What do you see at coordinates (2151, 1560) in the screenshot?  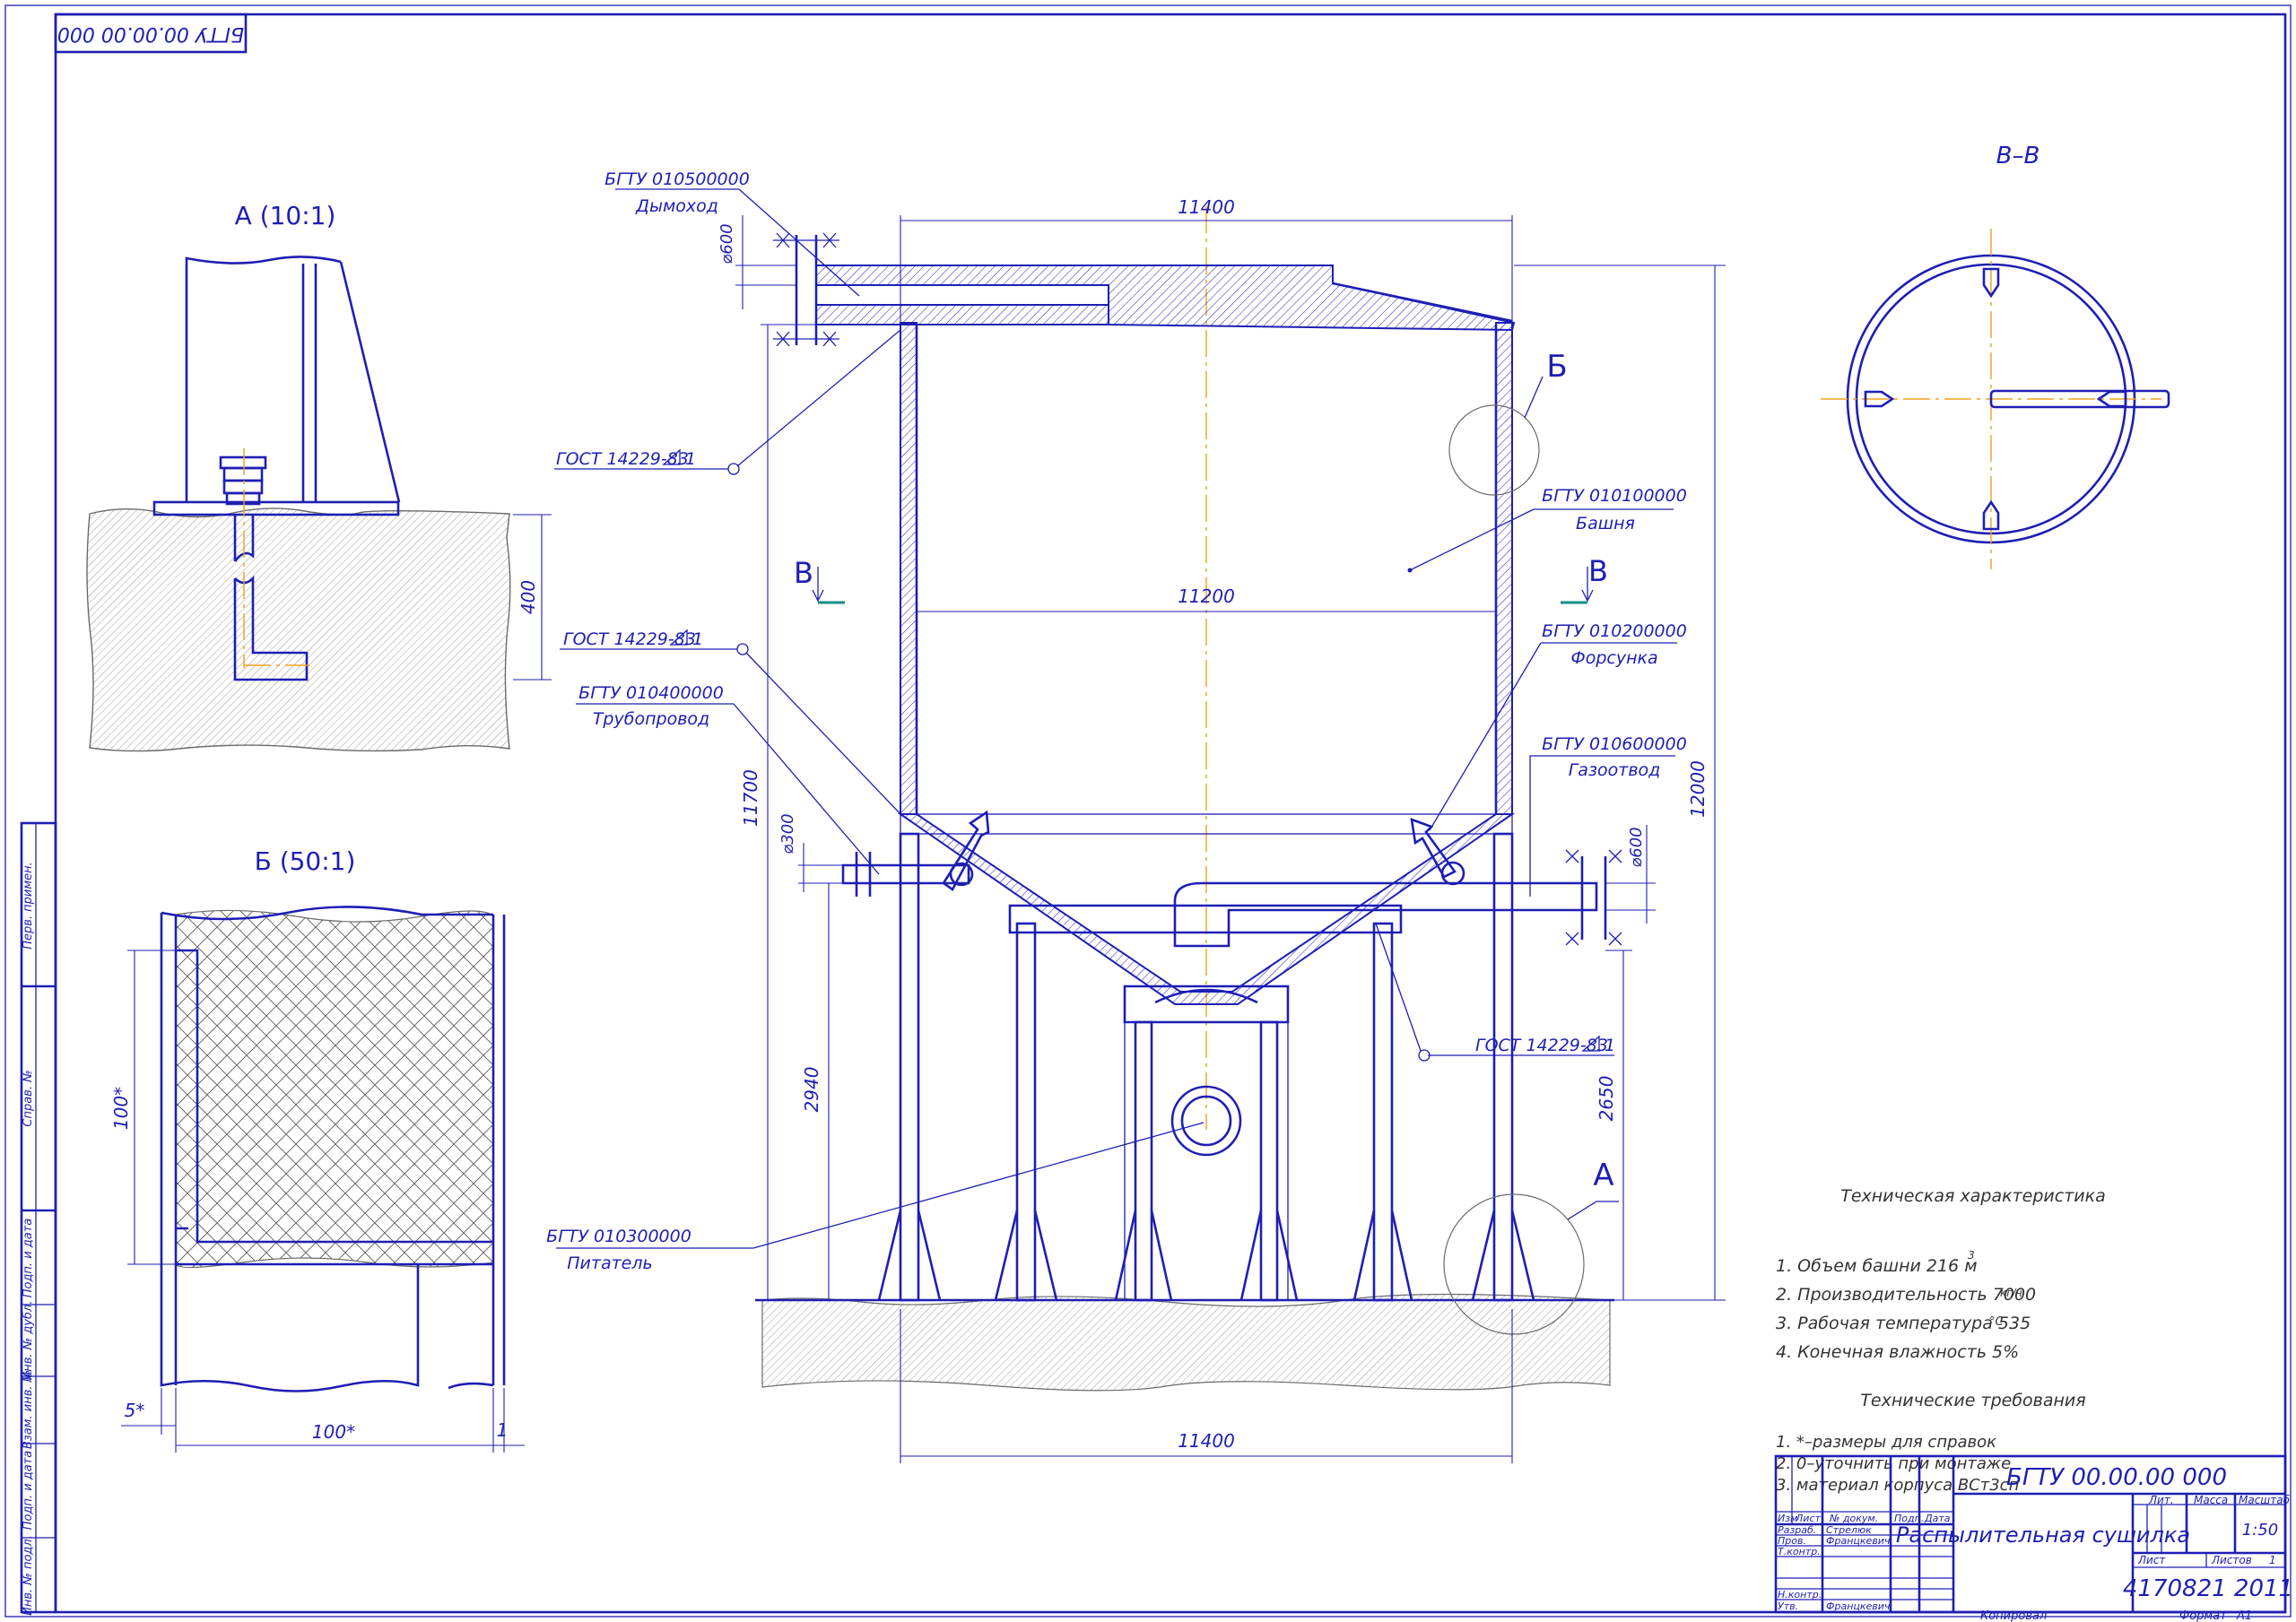 I see `sheet: Лист` at bounding box center [2151, 1560].